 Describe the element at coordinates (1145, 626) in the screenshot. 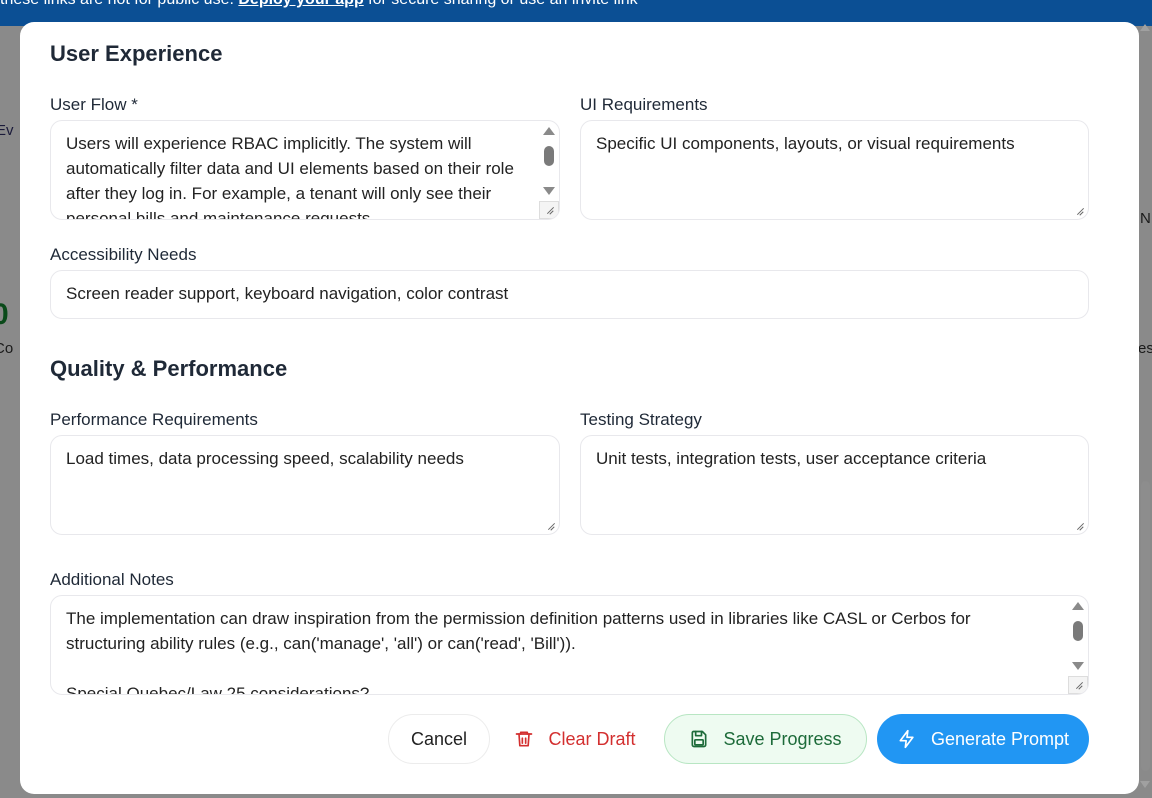

I see `page-scroll-thumb` at that location.